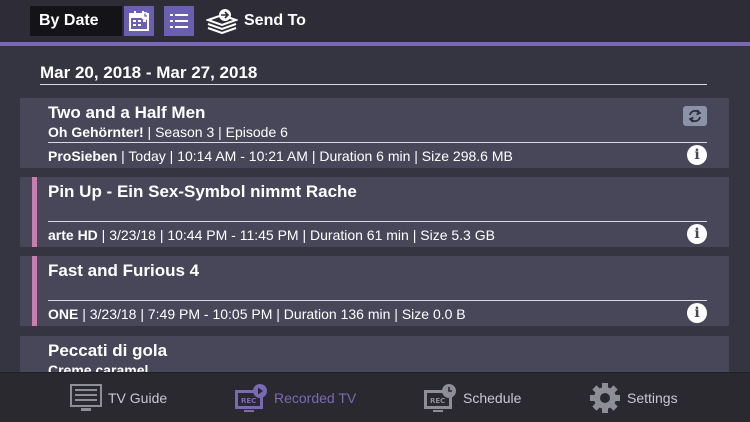 This screenshot has width=750, height=422. What do you see at coordinates (202, 191) in the screenshot?
I see `recording-title: Pin Up - Ein Sex-Symbol nimmt Rache` at bounding box center [202, 191].